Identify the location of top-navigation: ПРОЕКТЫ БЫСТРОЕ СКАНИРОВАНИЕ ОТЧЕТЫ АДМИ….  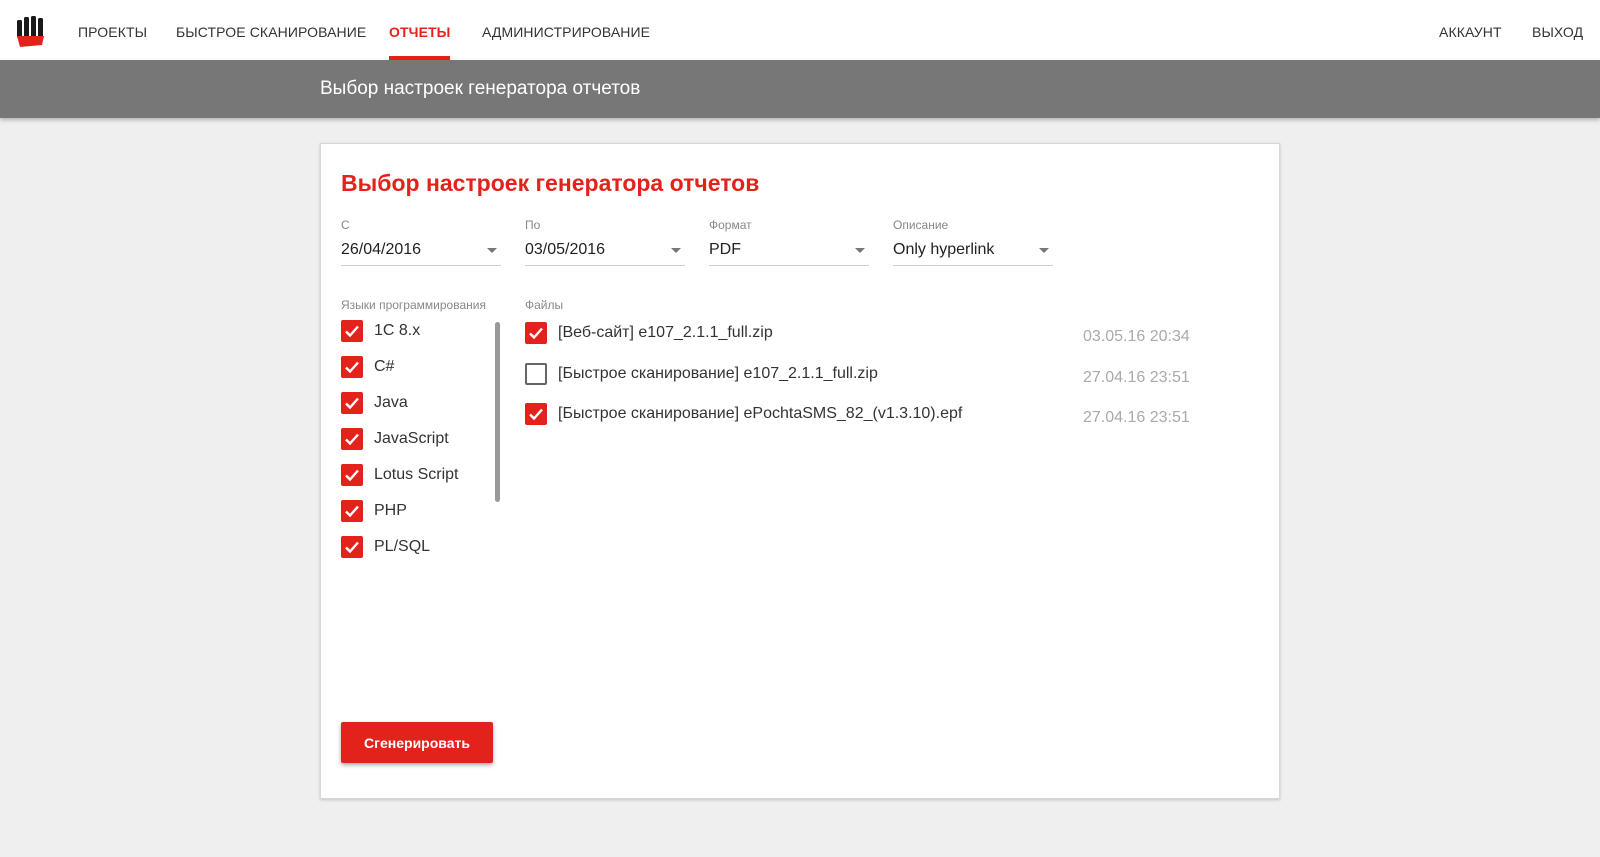
(800, 30).